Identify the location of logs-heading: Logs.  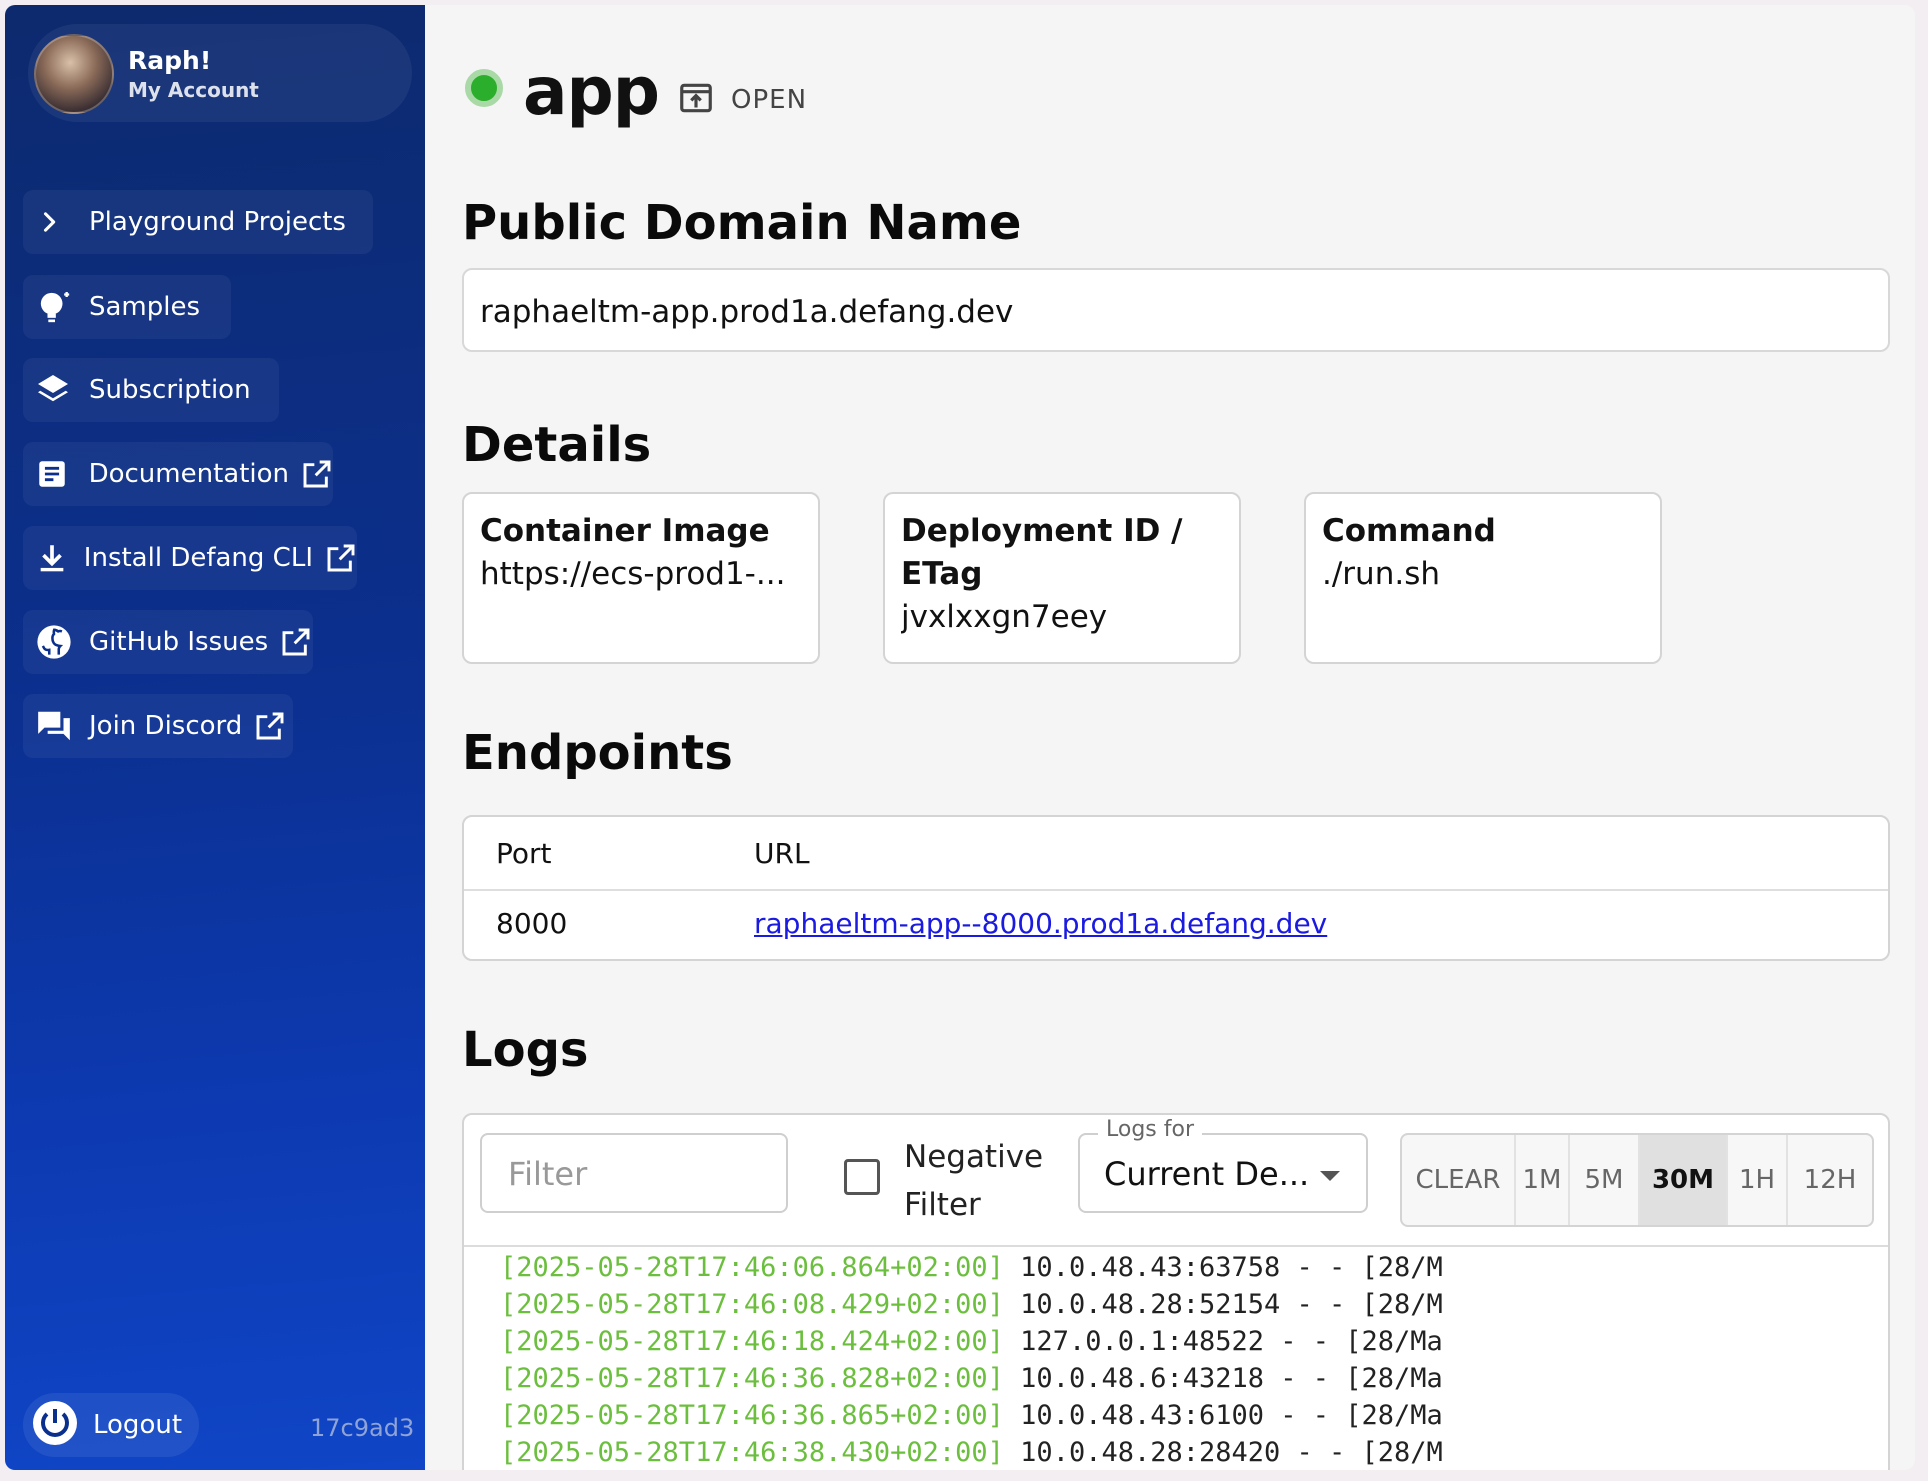
(525, 1050).